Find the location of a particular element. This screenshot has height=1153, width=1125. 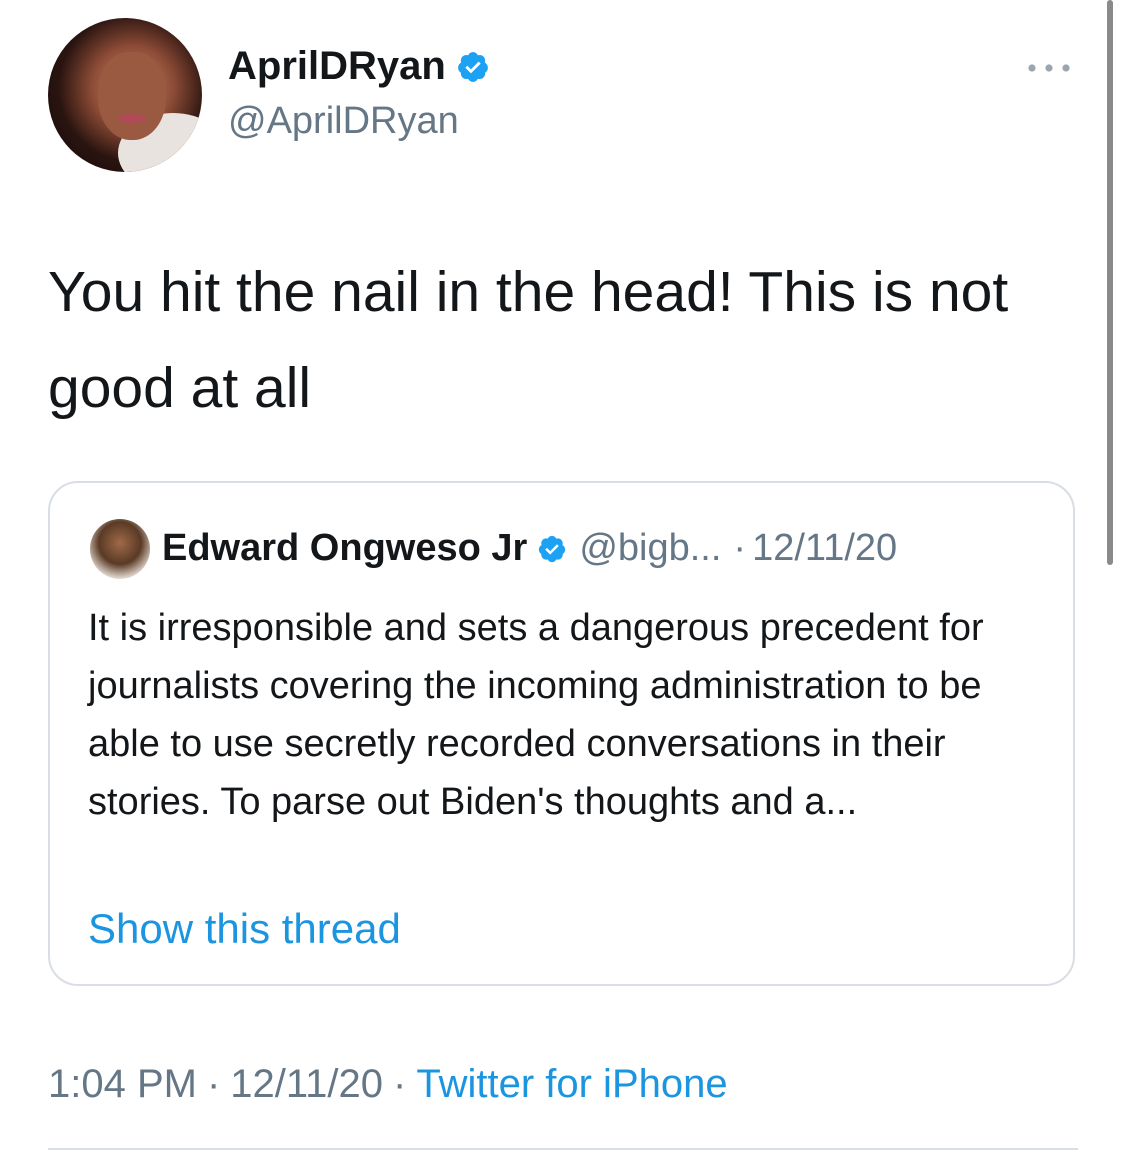

more-dots-icon is located at coordinates (1049, 68).